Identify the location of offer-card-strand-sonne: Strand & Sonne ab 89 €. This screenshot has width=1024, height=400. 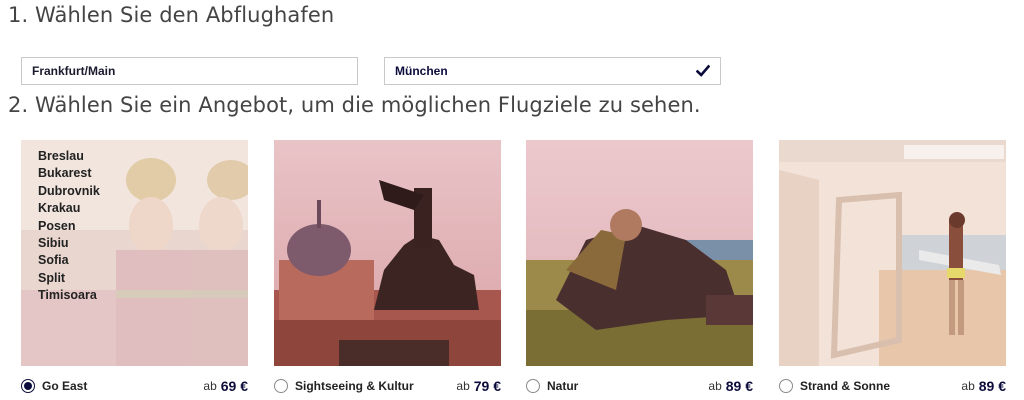
(892, 270).